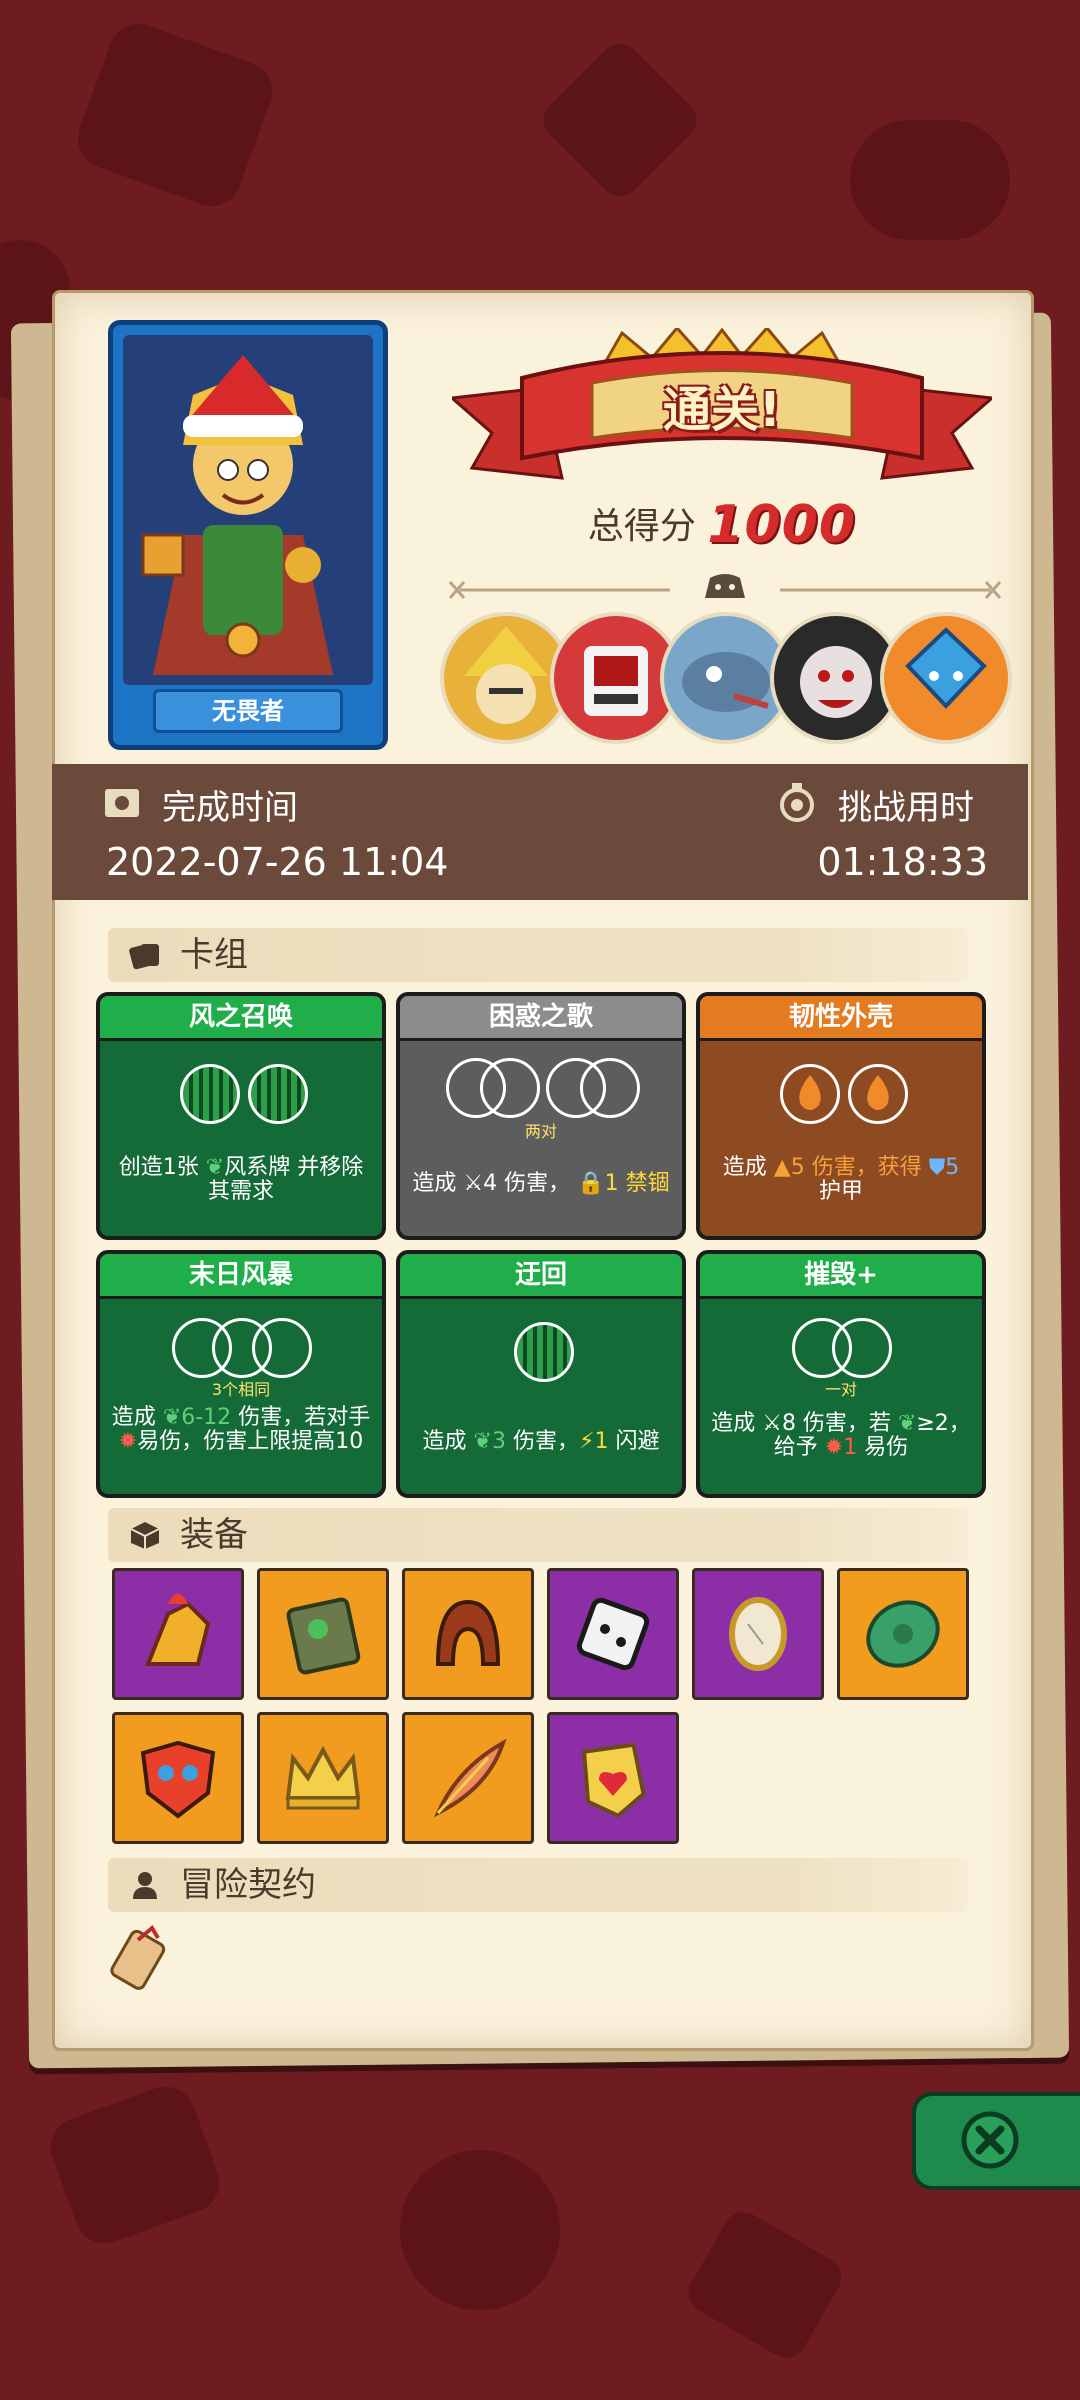 This screenshot has width=1080, height=2400. I want to click on moss-block-icon, so click(323, 1636).